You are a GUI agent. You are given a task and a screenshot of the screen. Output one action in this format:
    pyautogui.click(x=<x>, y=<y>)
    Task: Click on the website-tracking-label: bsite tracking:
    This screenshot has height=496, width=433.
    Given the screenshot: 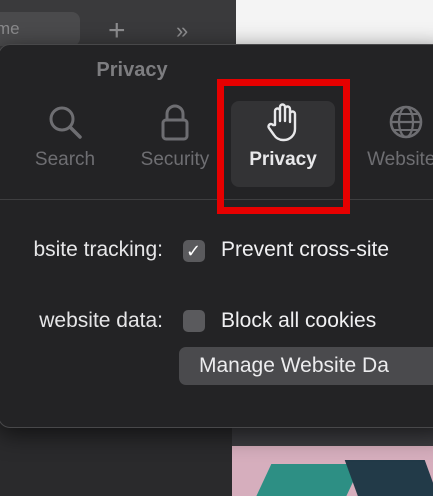 What is the action you would take?
    pyautogui.click(x=98, y=249)
    